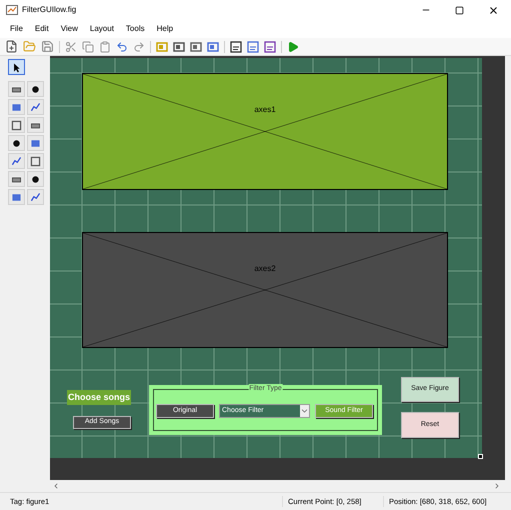  I want to click on menu-item: File, so click(16, 29).